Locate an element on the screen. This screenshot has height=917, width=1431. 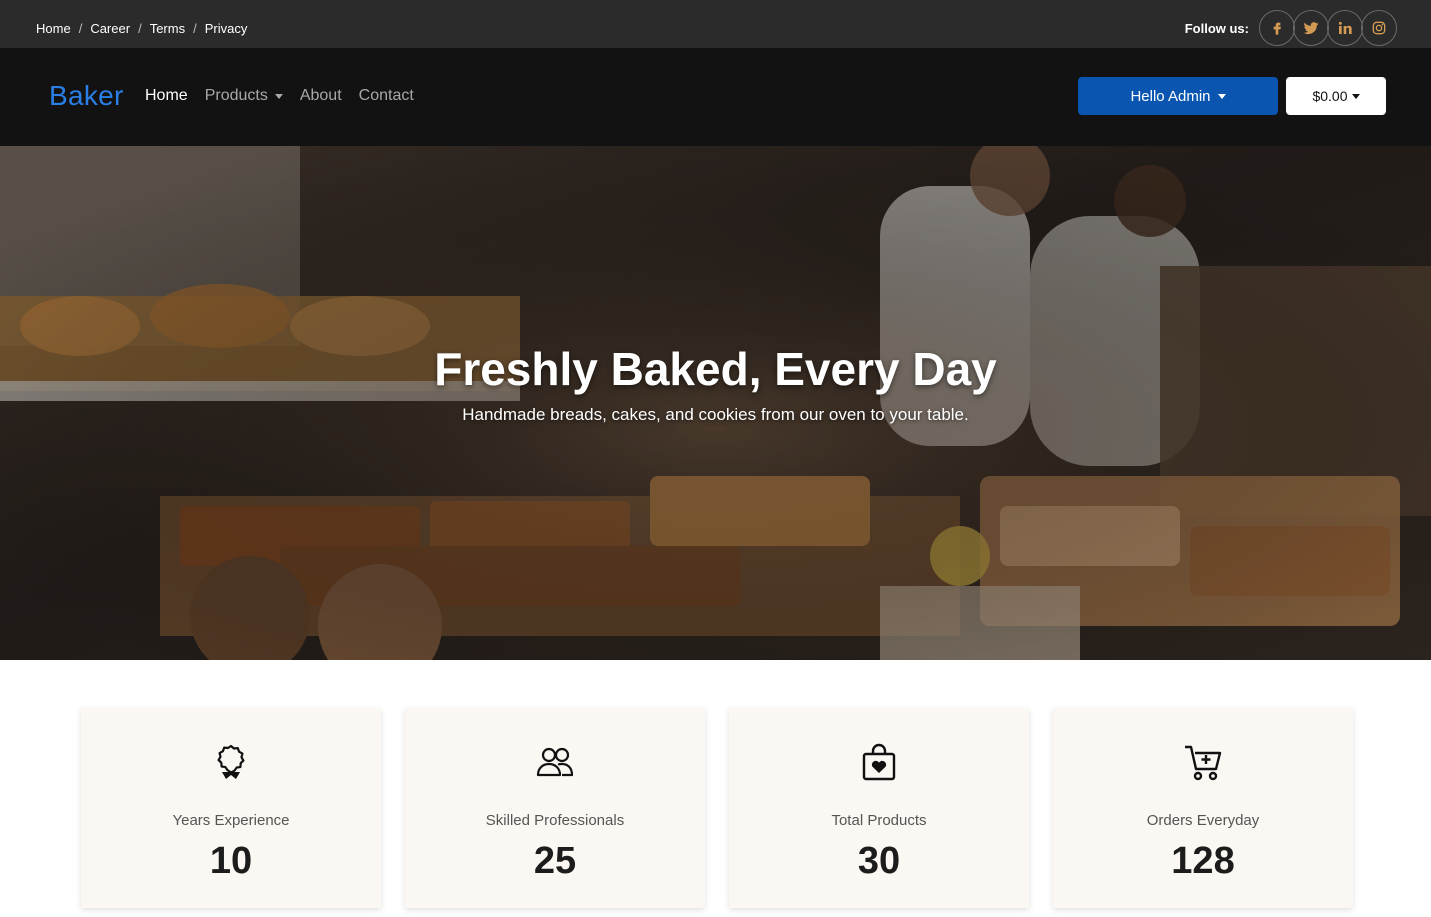
breadcrumb-terms: Terms is located at coordinates (167, 28).